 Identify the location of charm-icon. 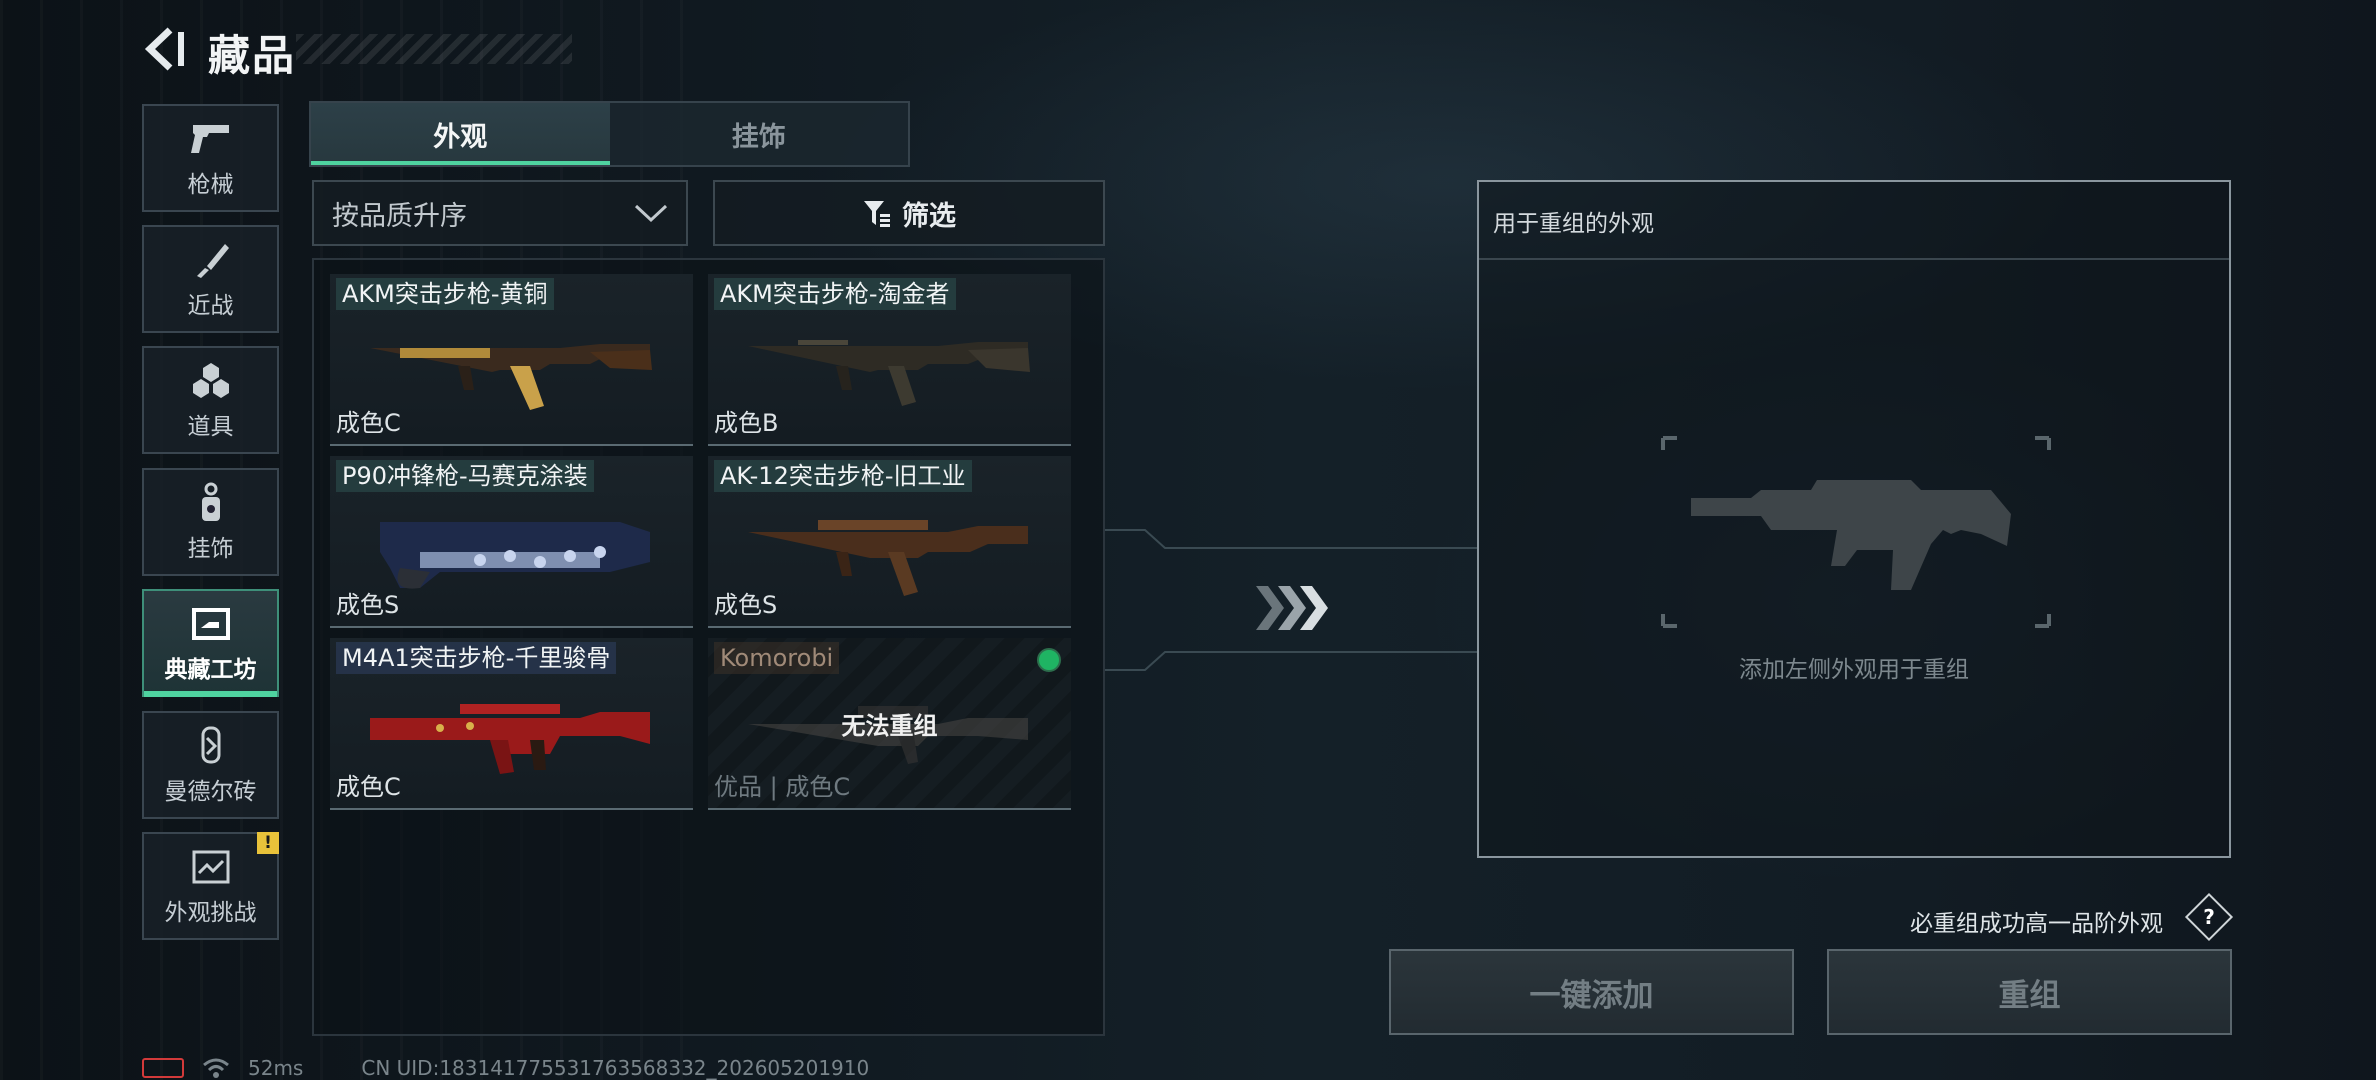
(211, 503).